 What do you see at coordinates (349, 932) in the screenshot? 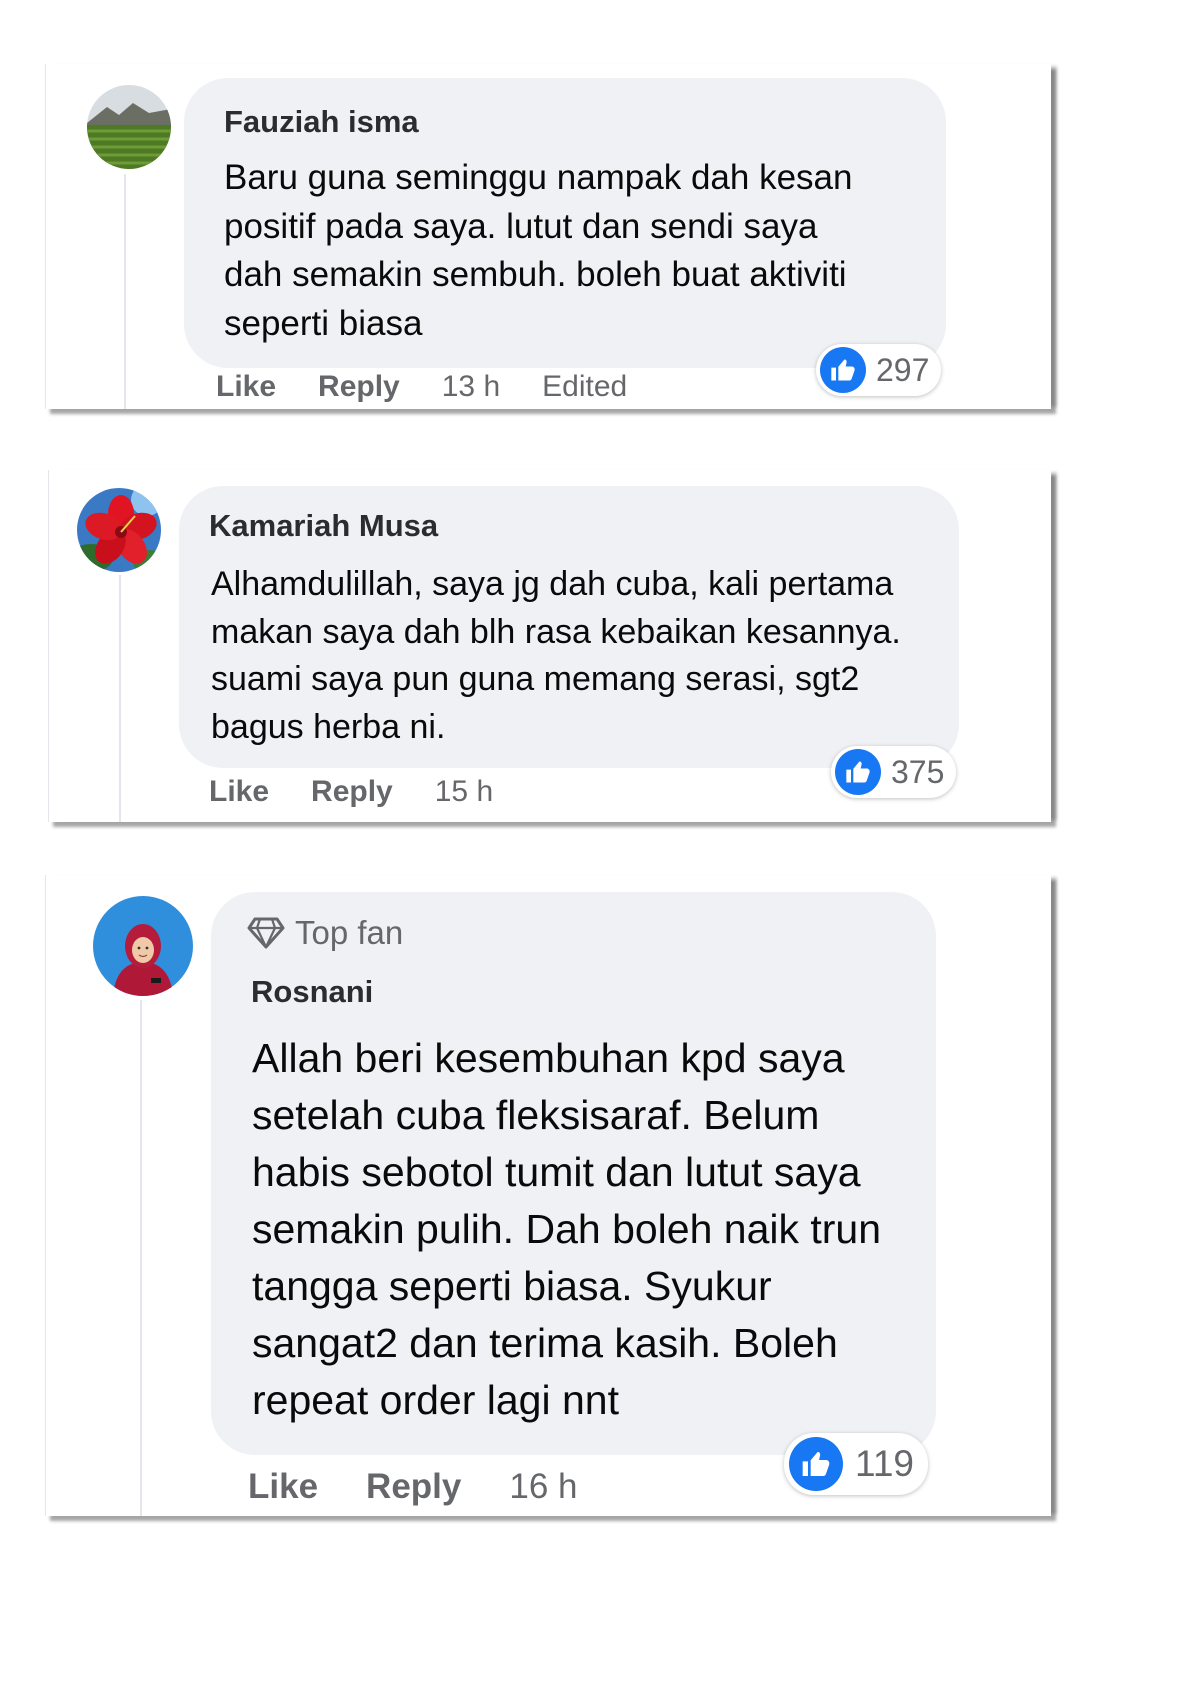
I see `top-fan-label: Top fan` at bounding box center [349, 932].